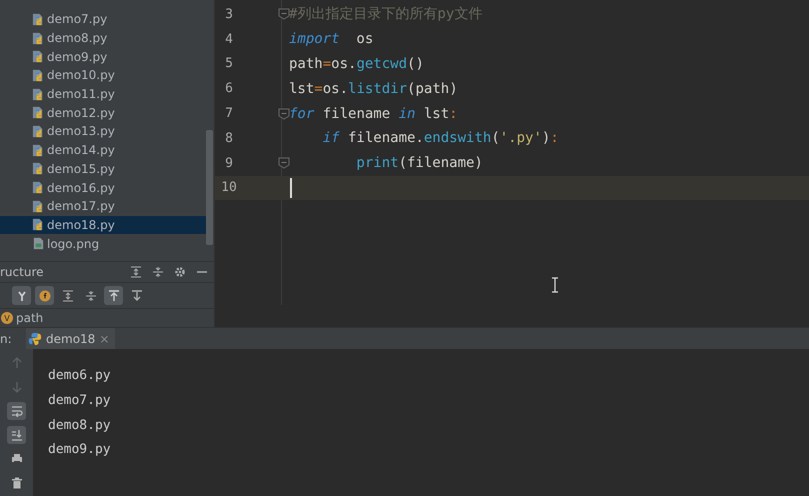  I want to click on line-number: 5, so click(229, 64).